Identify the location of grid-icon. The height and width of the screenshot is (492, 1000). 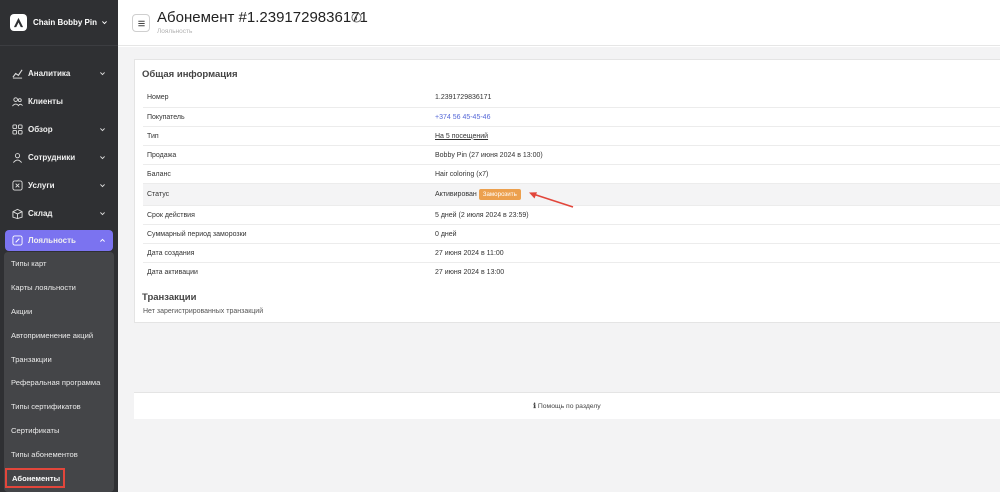
(17, 129).